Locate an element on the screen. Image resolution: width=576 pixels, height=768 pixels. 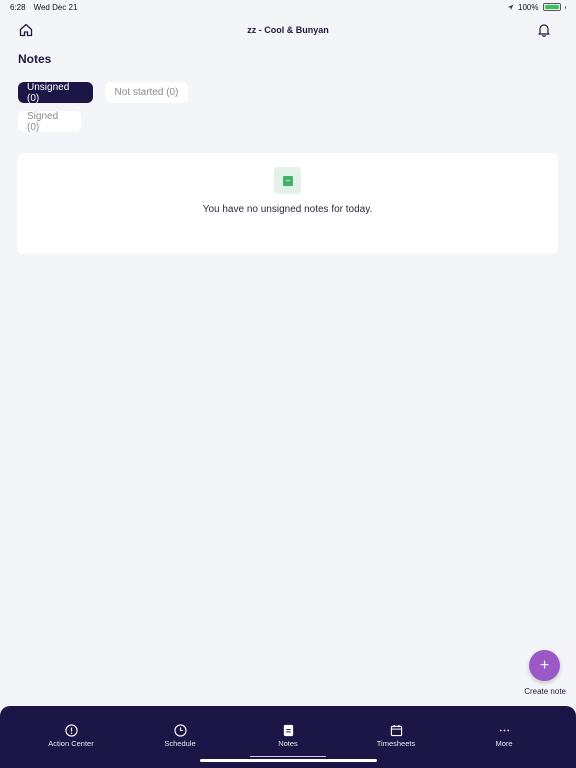
home-icon is located at coordinates (26, 30).